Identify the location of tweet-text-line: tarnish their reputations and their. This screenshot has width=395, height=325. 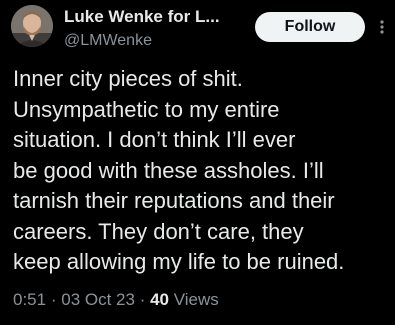
(174, 200).